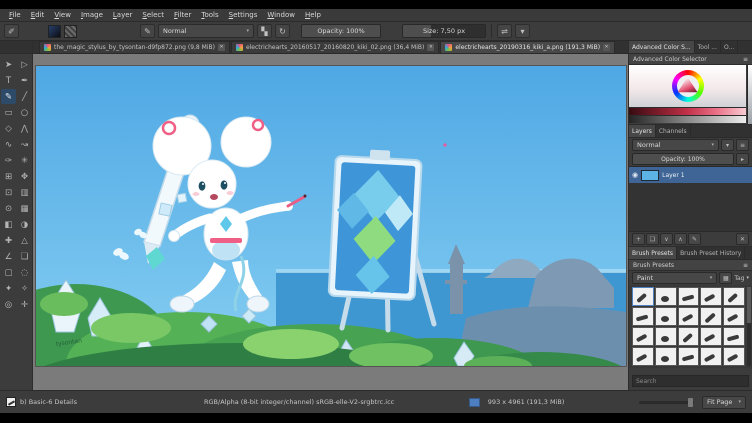 The height and width of the screenshot is (423, 752). I want to click on edit-brush-settings-icon: ✎, so click(147, 31).